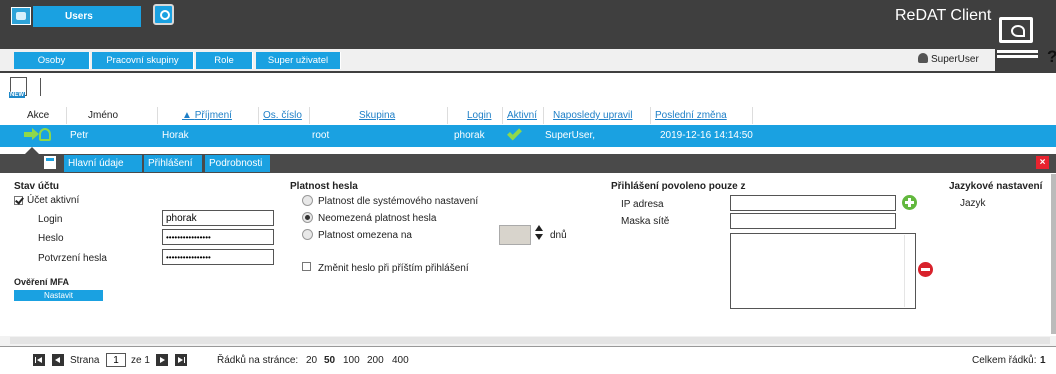 The image size is (1056, 374). I want to click on help-button: ?, so click(1051, 57).